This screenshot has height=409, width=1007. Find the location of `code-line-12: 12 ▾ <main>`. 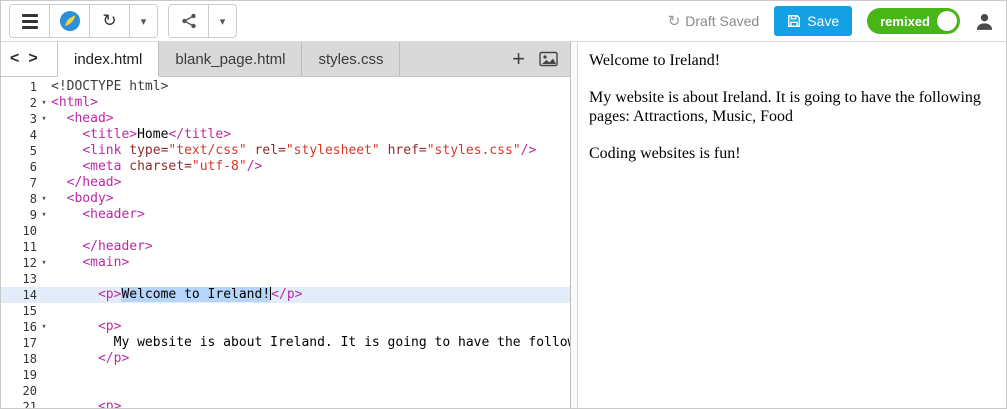

code-line-12: 12 ▾ <main> is located at coordinates (285, 263).